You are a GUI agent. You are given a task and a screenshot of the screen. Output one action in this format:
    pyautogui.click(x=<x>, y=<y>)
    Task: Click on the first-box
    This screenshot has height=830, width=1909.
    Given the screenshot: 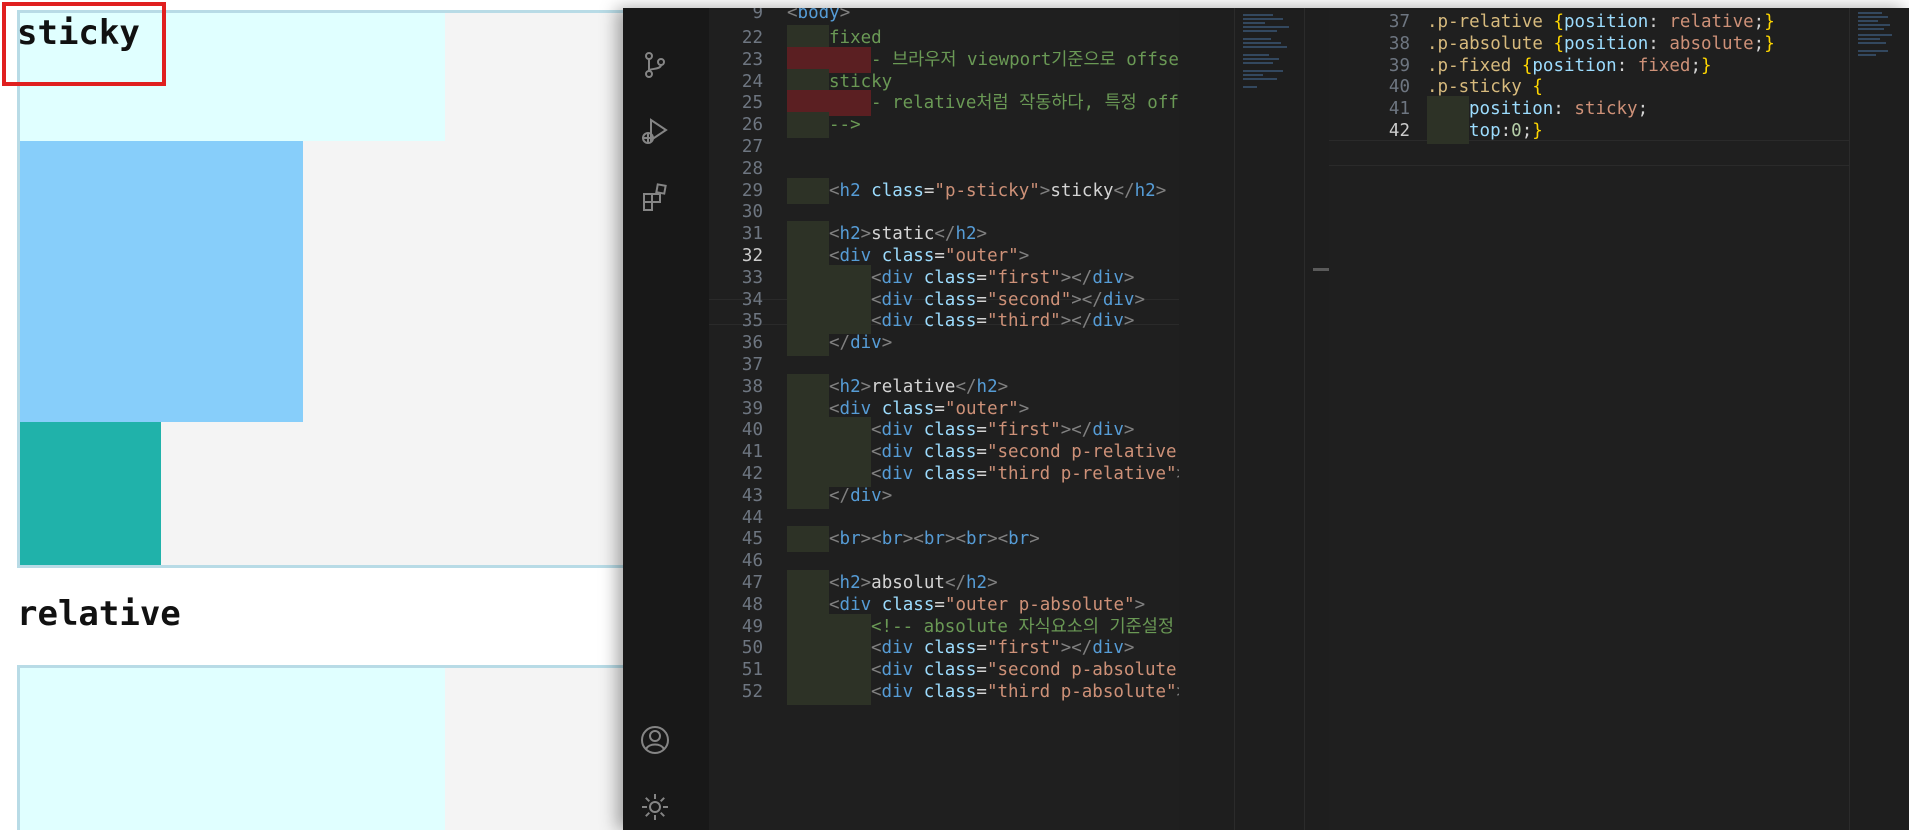 What is the action you would take?
    pyautogui.click(x=232, y=749)
    